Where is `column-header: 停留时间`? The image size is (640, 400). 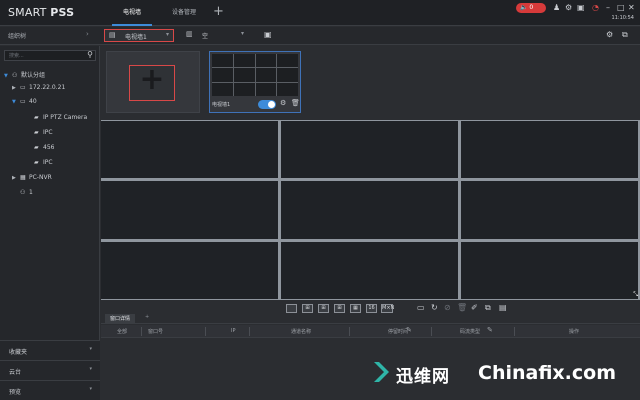
column-header: 停留时间 is located at coordinates (398, 331).